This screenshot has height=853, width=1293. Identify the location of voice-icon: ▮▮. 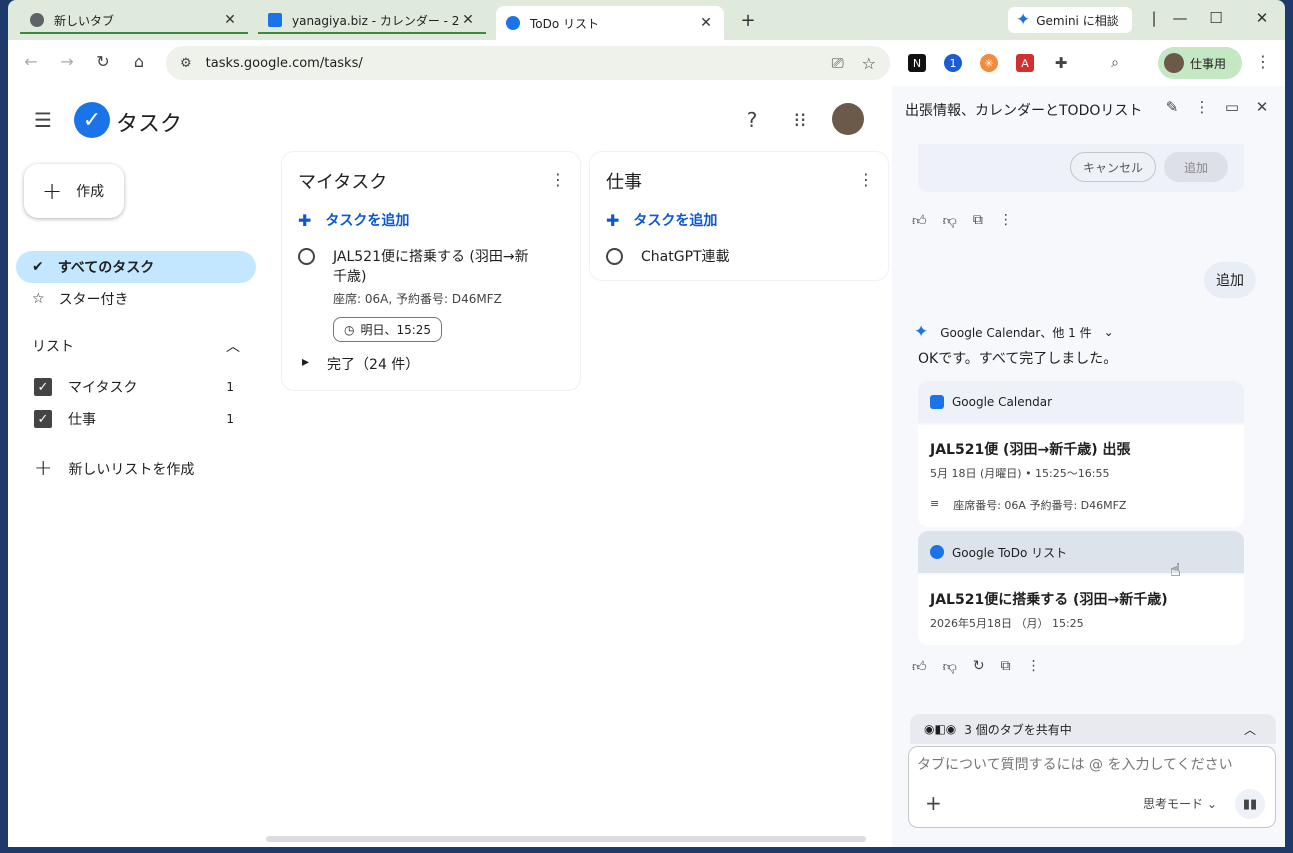
(1250, 804).